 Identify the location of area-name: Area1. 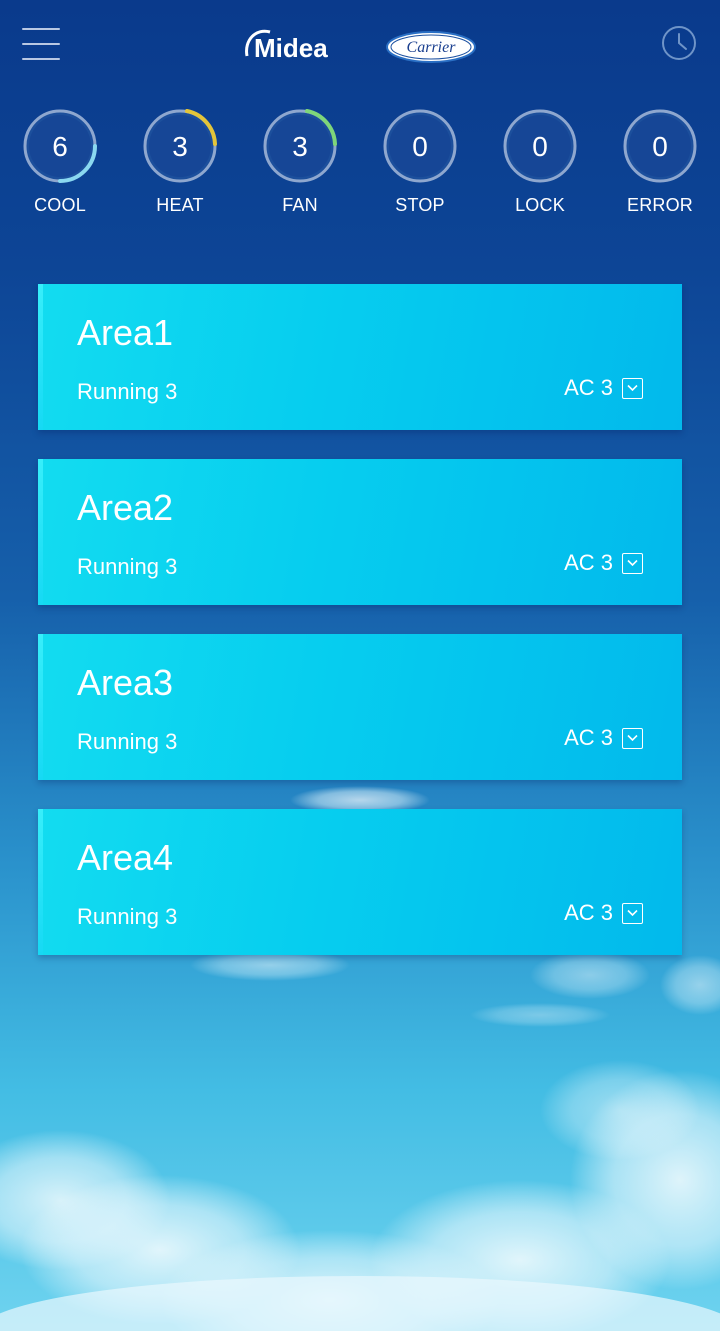
(125, 332).